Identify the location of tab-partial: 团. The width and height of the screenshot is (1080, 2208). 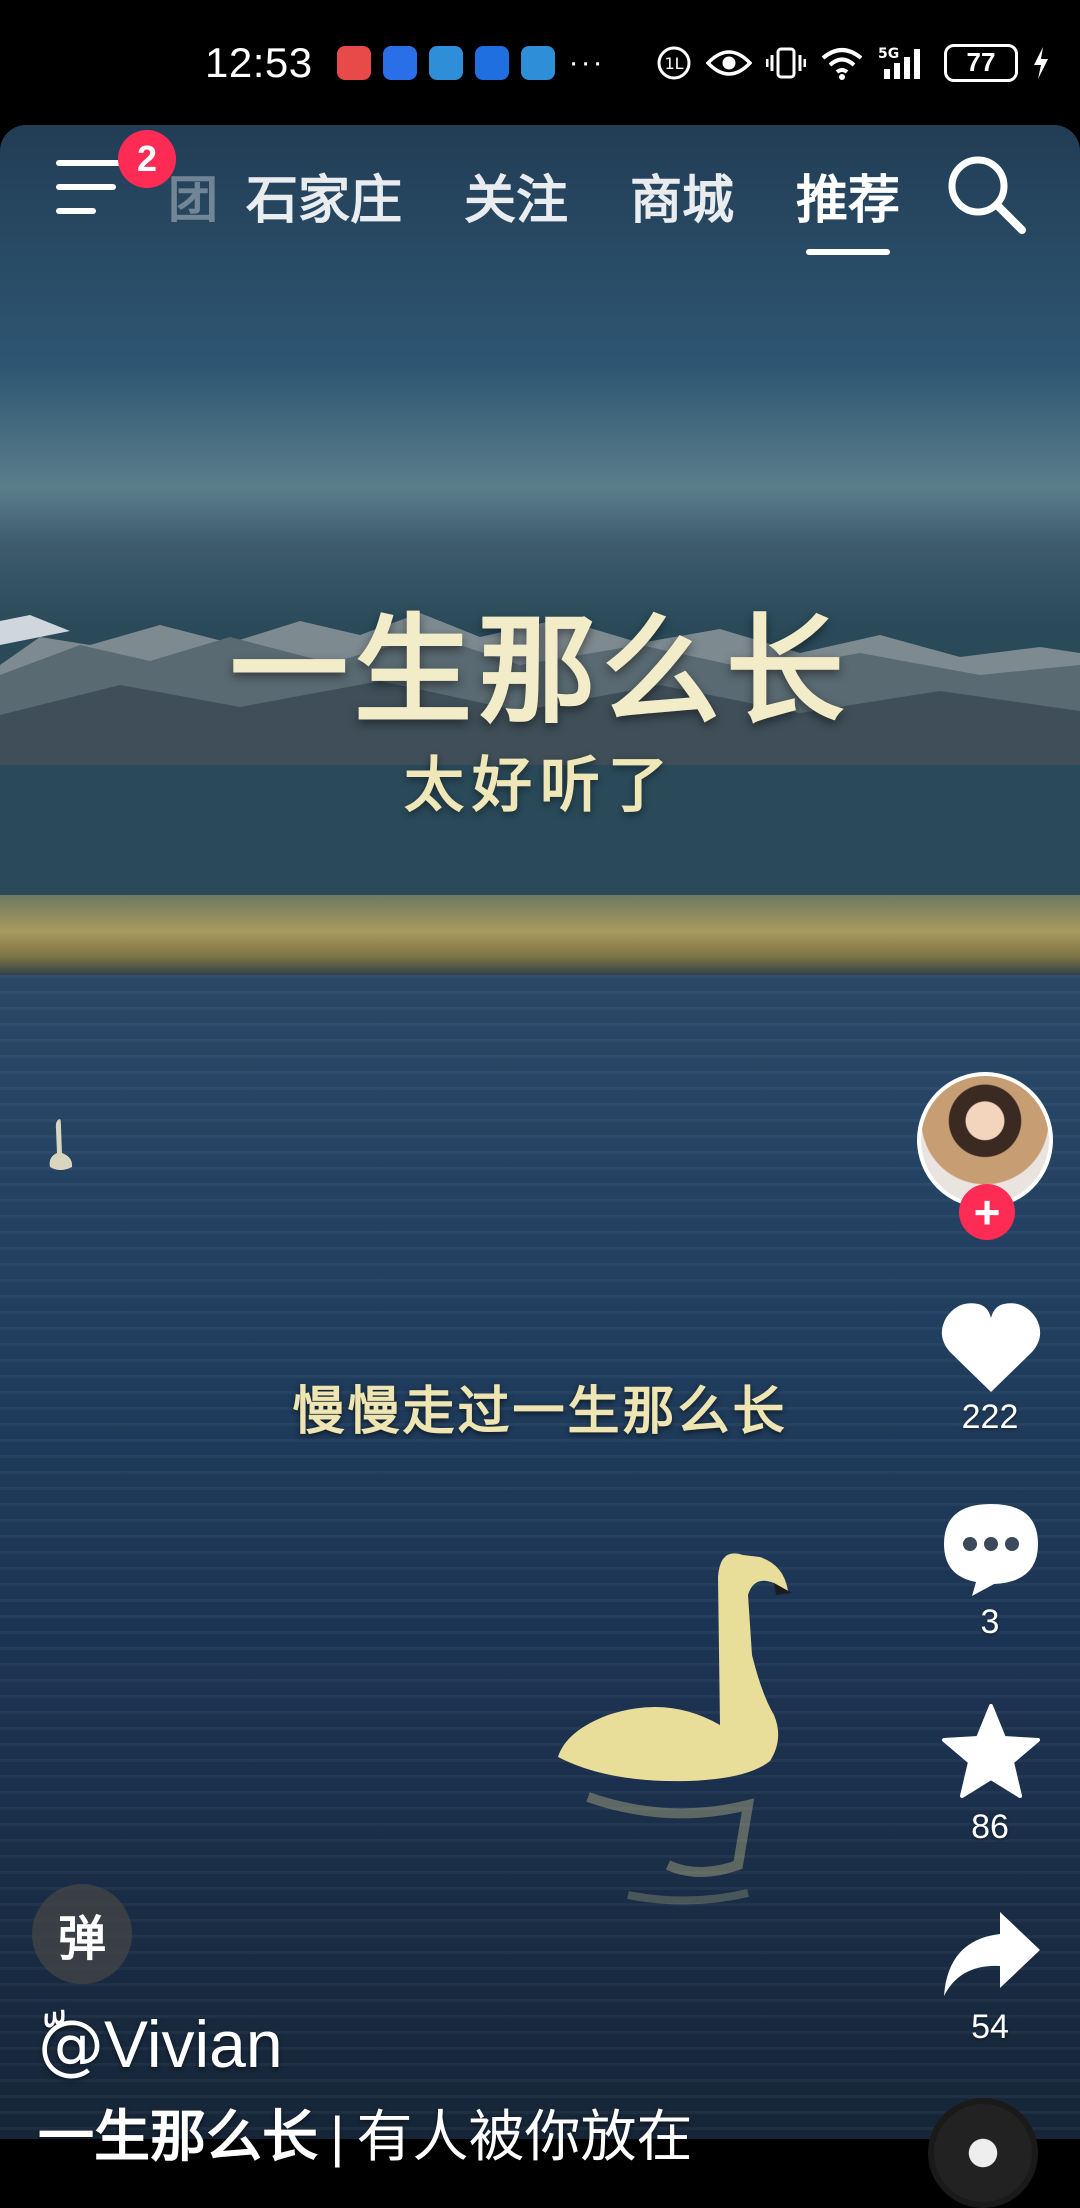
(193, 196).